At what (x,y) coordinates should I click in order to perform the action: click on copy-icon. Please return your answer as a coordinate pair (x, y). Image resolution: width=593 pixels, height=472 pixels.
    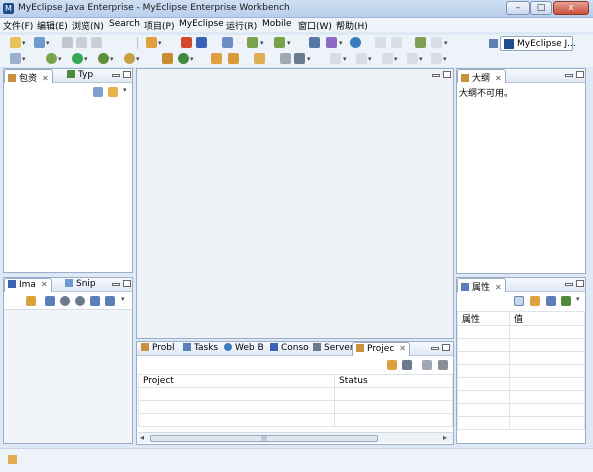
    Looking at the image, I should click on (396, 42).